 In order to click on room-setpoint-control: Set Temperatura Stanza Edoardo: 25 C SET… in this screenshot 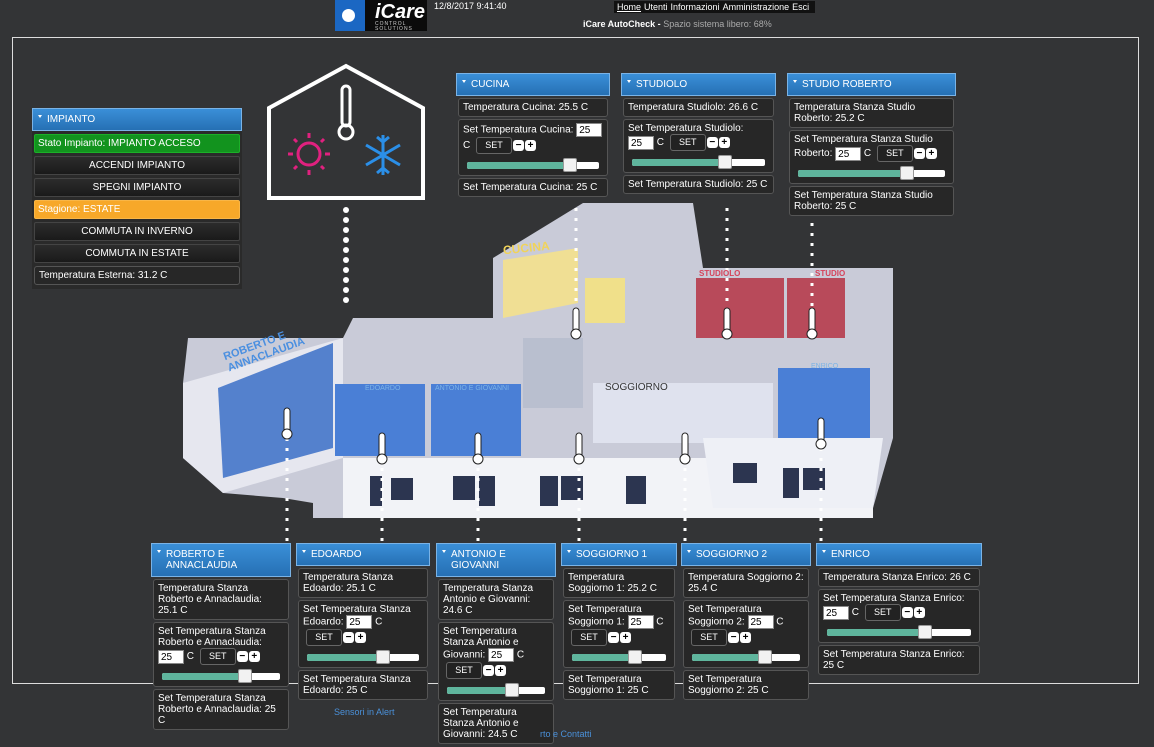, I will do `click(363, 634)`.